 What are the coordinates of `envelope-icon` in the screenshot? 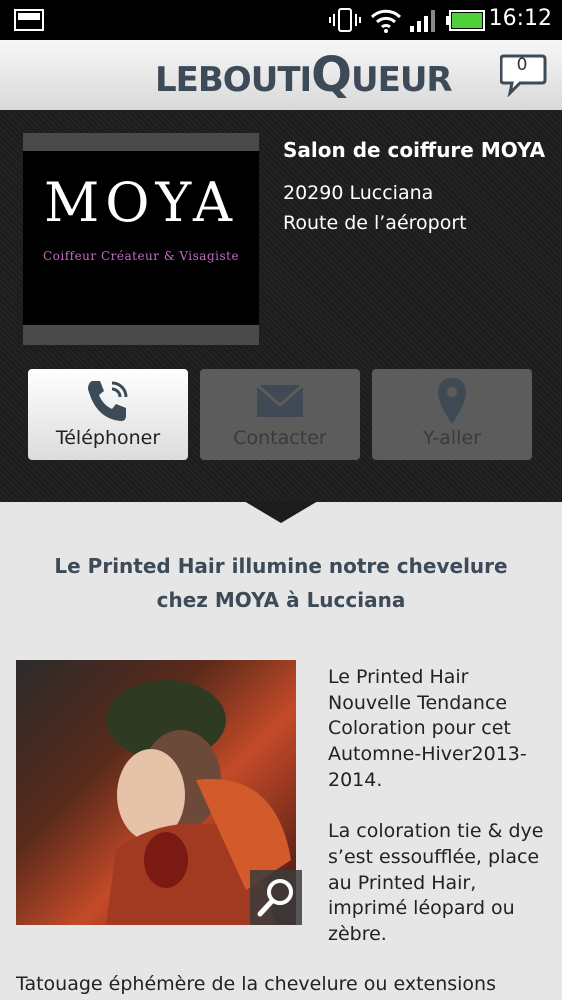 It's located at (280, 400).